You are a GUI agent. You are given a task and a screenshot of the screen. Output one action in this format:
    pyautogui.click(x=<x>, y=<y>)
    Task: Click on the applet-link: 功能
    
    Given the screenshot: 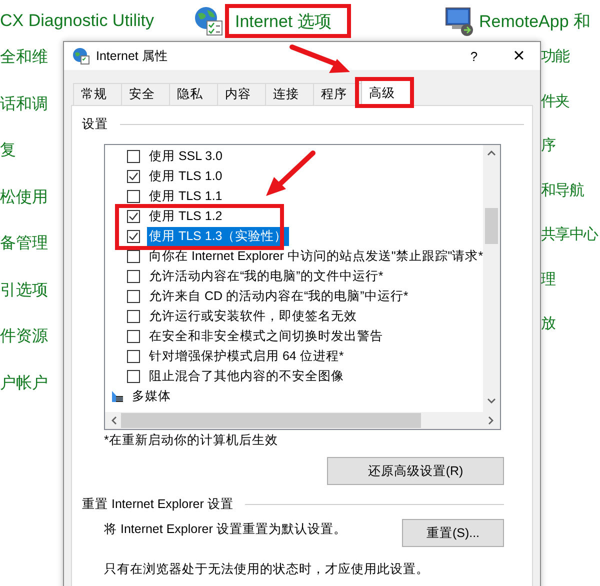 What is the action you would take?
    pyautogui.click(x=570, y=56)
    